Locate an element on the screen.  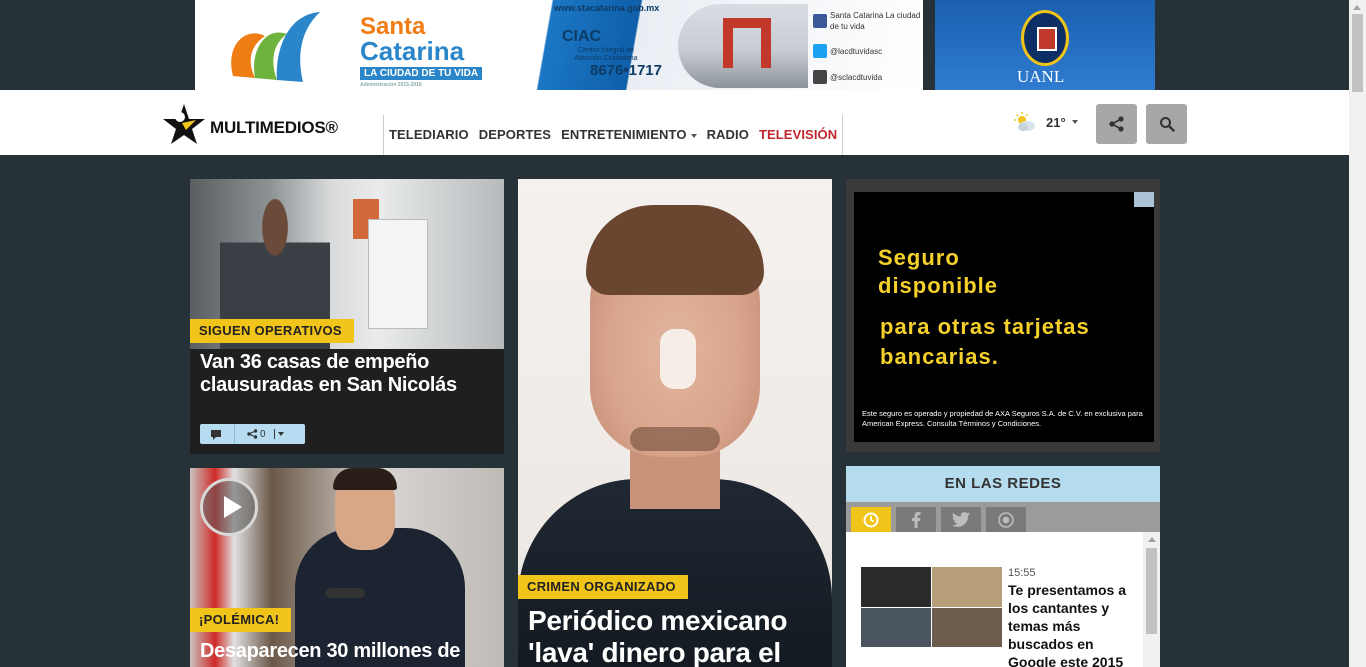
redes-tabs is located at coordinates (1003, 517).